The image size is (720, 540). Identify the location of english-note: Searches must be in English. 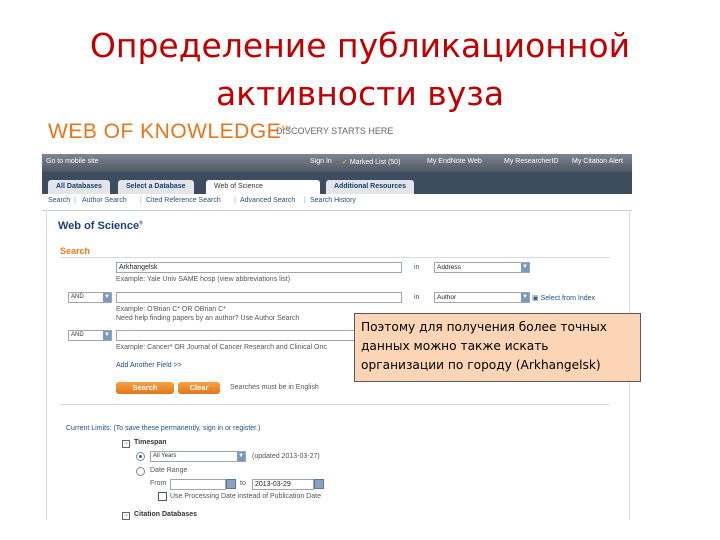
(274, 387).